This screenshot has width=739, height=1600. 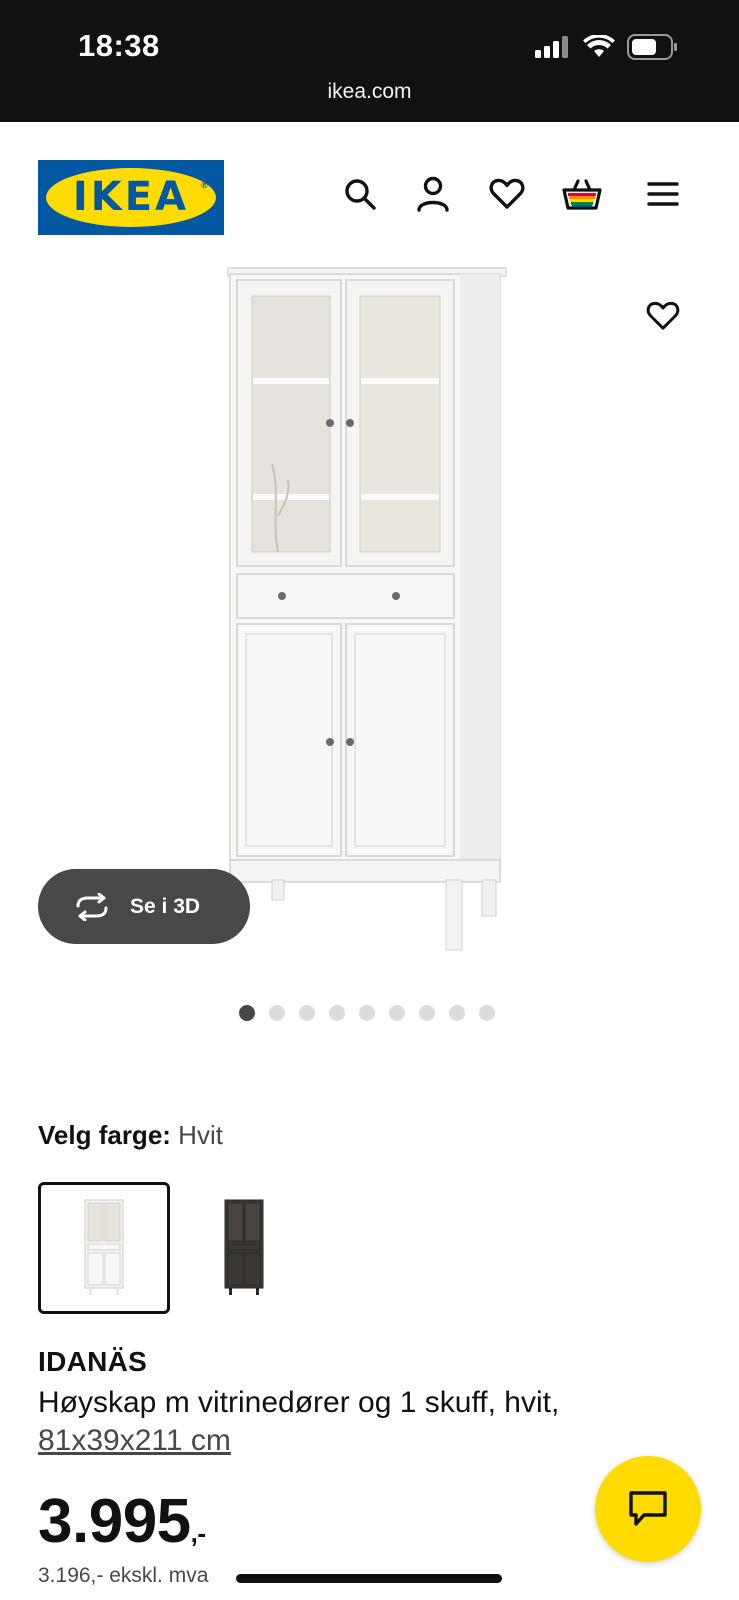 I want to click on add-to-wishlist-button, so click(x=663, y=316).